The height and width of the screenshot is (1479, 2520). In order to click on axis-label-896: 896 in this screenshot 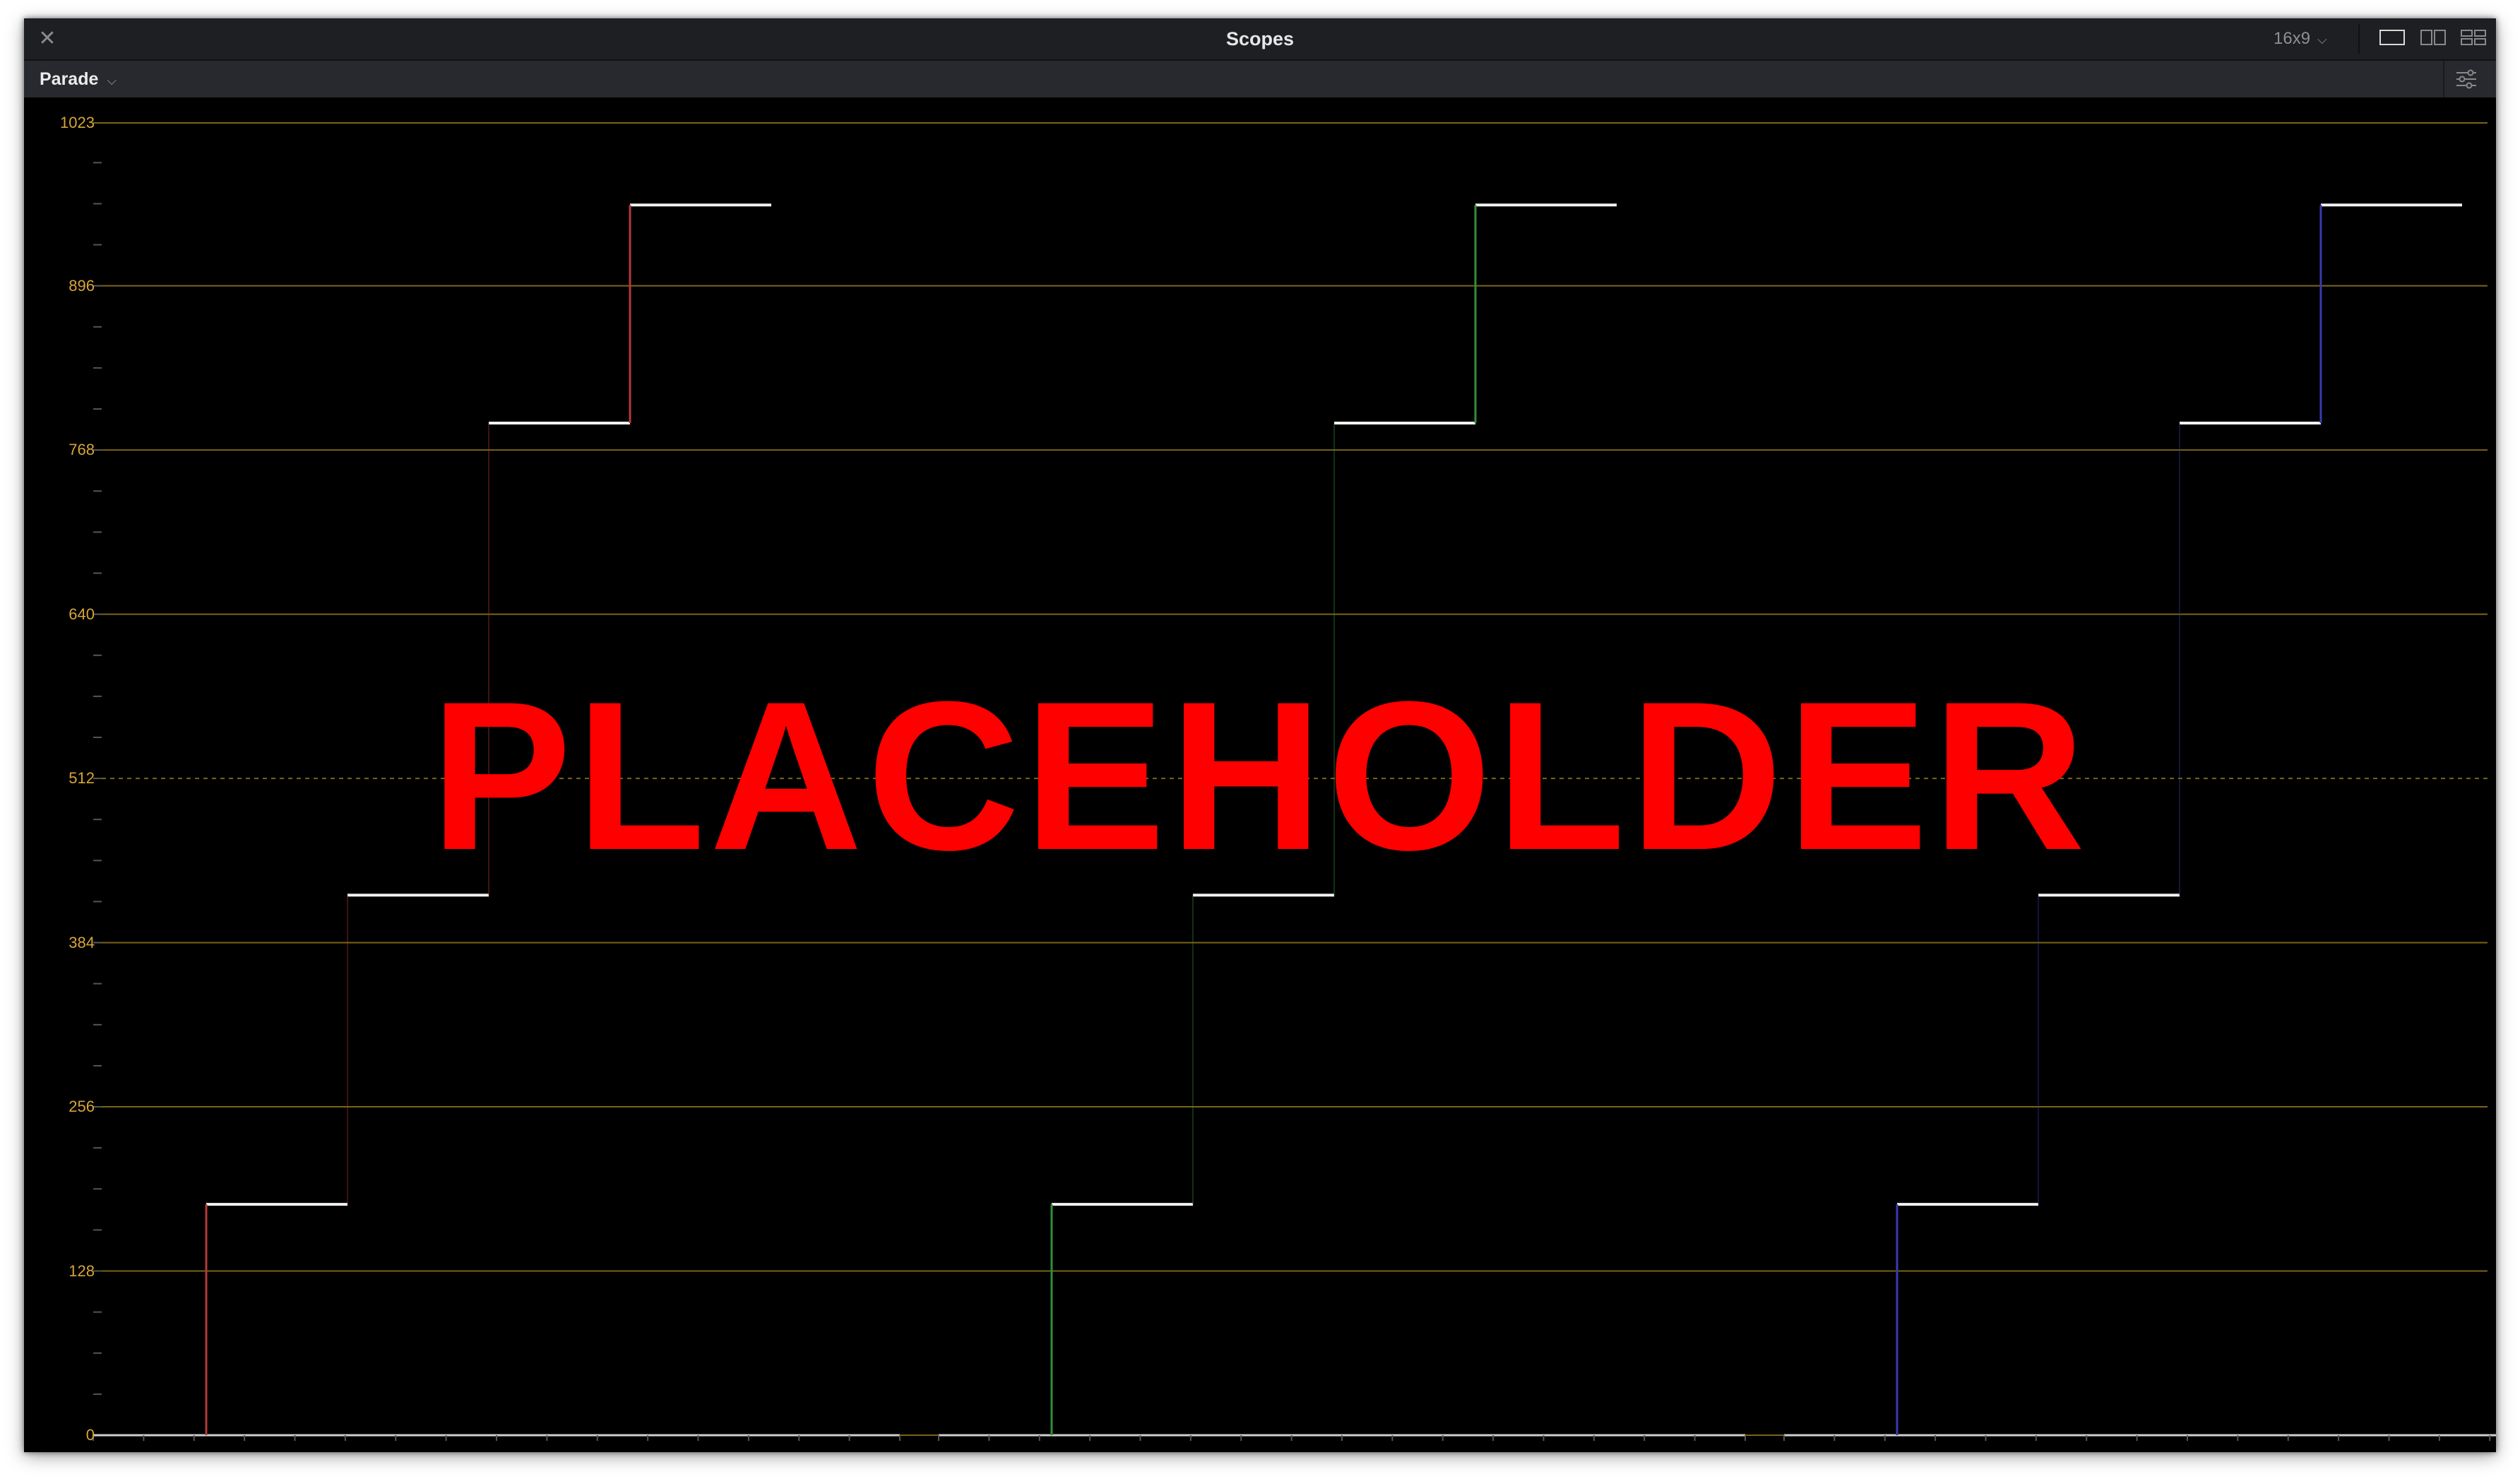, I will do `click(82, 285)`.